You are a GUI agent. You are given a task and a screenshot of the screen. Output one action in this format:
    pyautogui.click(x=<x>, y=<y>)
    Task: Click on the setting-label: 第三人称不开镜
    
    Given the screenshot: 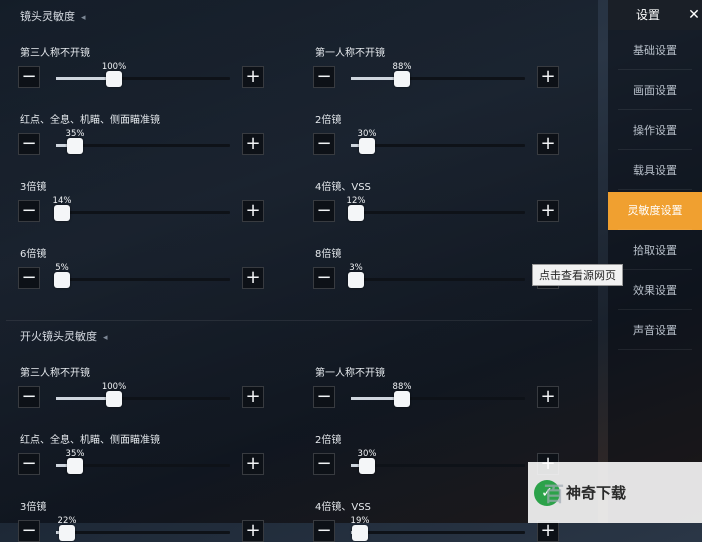 What is the action you would take?
    pyautogui.click(x=55, y=373)
    